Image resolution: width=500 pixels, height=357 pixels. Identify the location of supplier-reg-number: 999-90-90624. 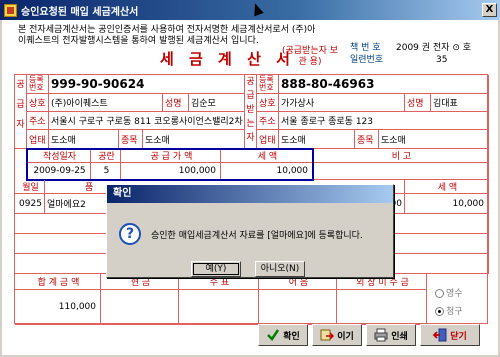
(147, 84).